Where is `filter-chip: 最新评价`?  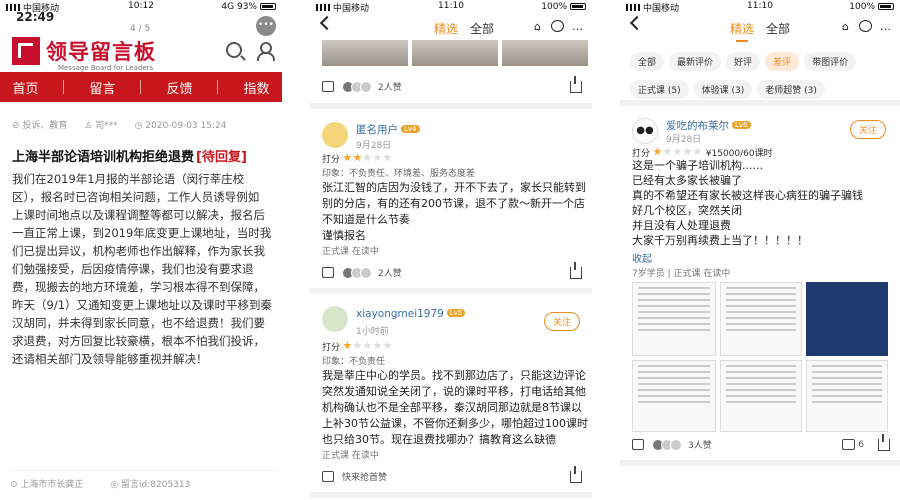 filter-chip: 最新评价 is located at coordinates (695, 61).